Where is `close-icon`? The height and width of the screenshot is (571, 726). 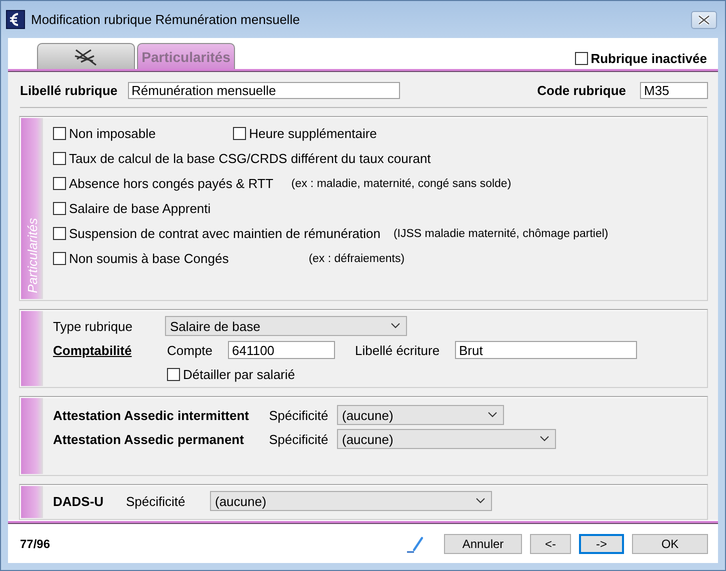 close-icon is located at coordinates (704, 19).